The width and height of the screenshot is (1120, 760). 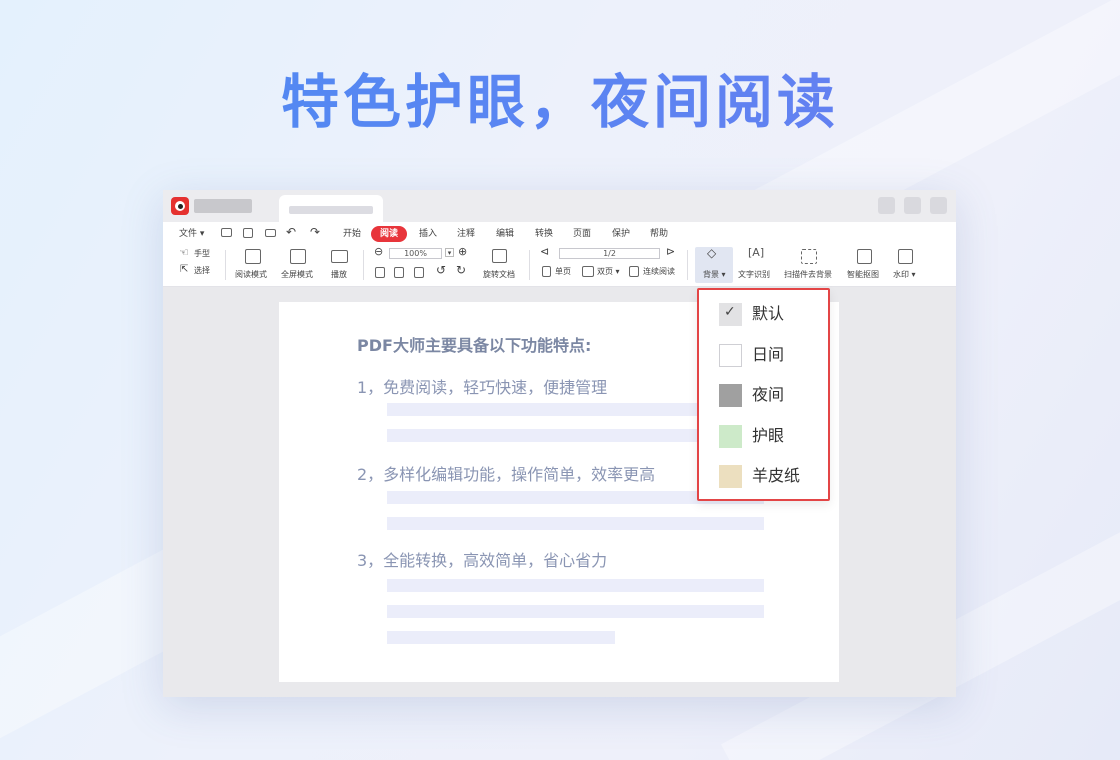 I want to click on option-label: 护眼, so click(x=768, y=435).